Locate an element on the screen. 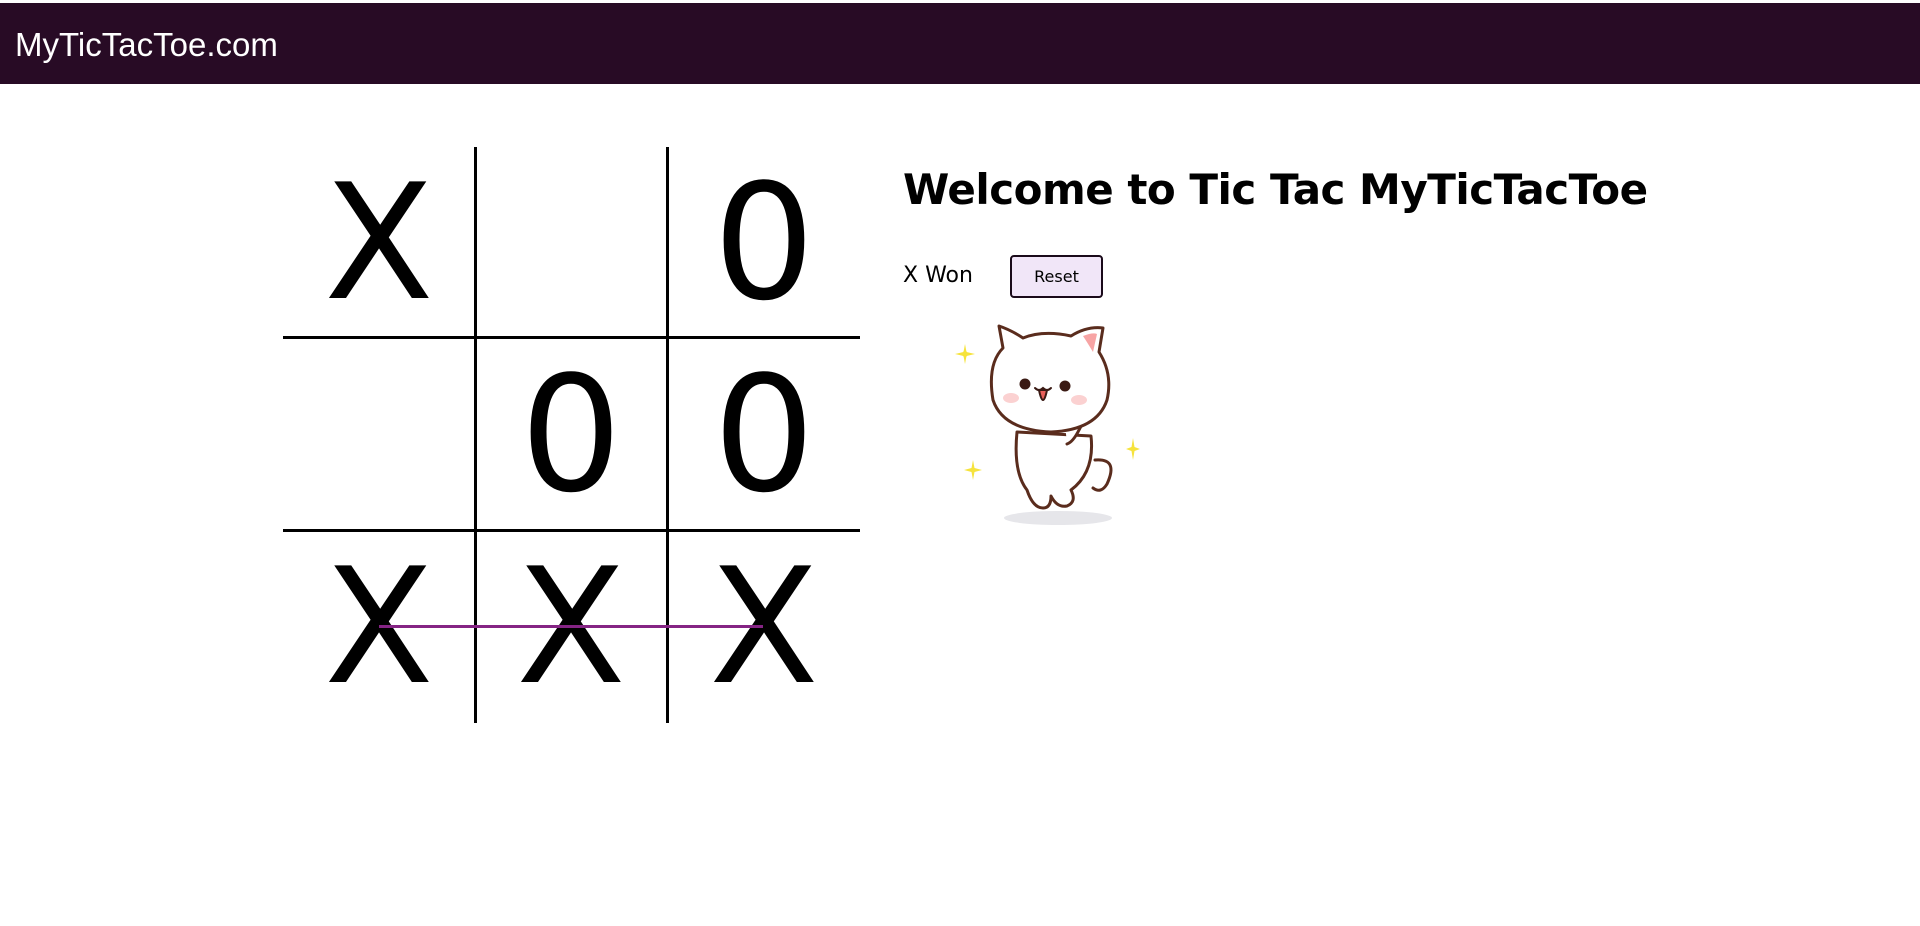  grid-line-vertical-right is located at coordinates (667, 435).